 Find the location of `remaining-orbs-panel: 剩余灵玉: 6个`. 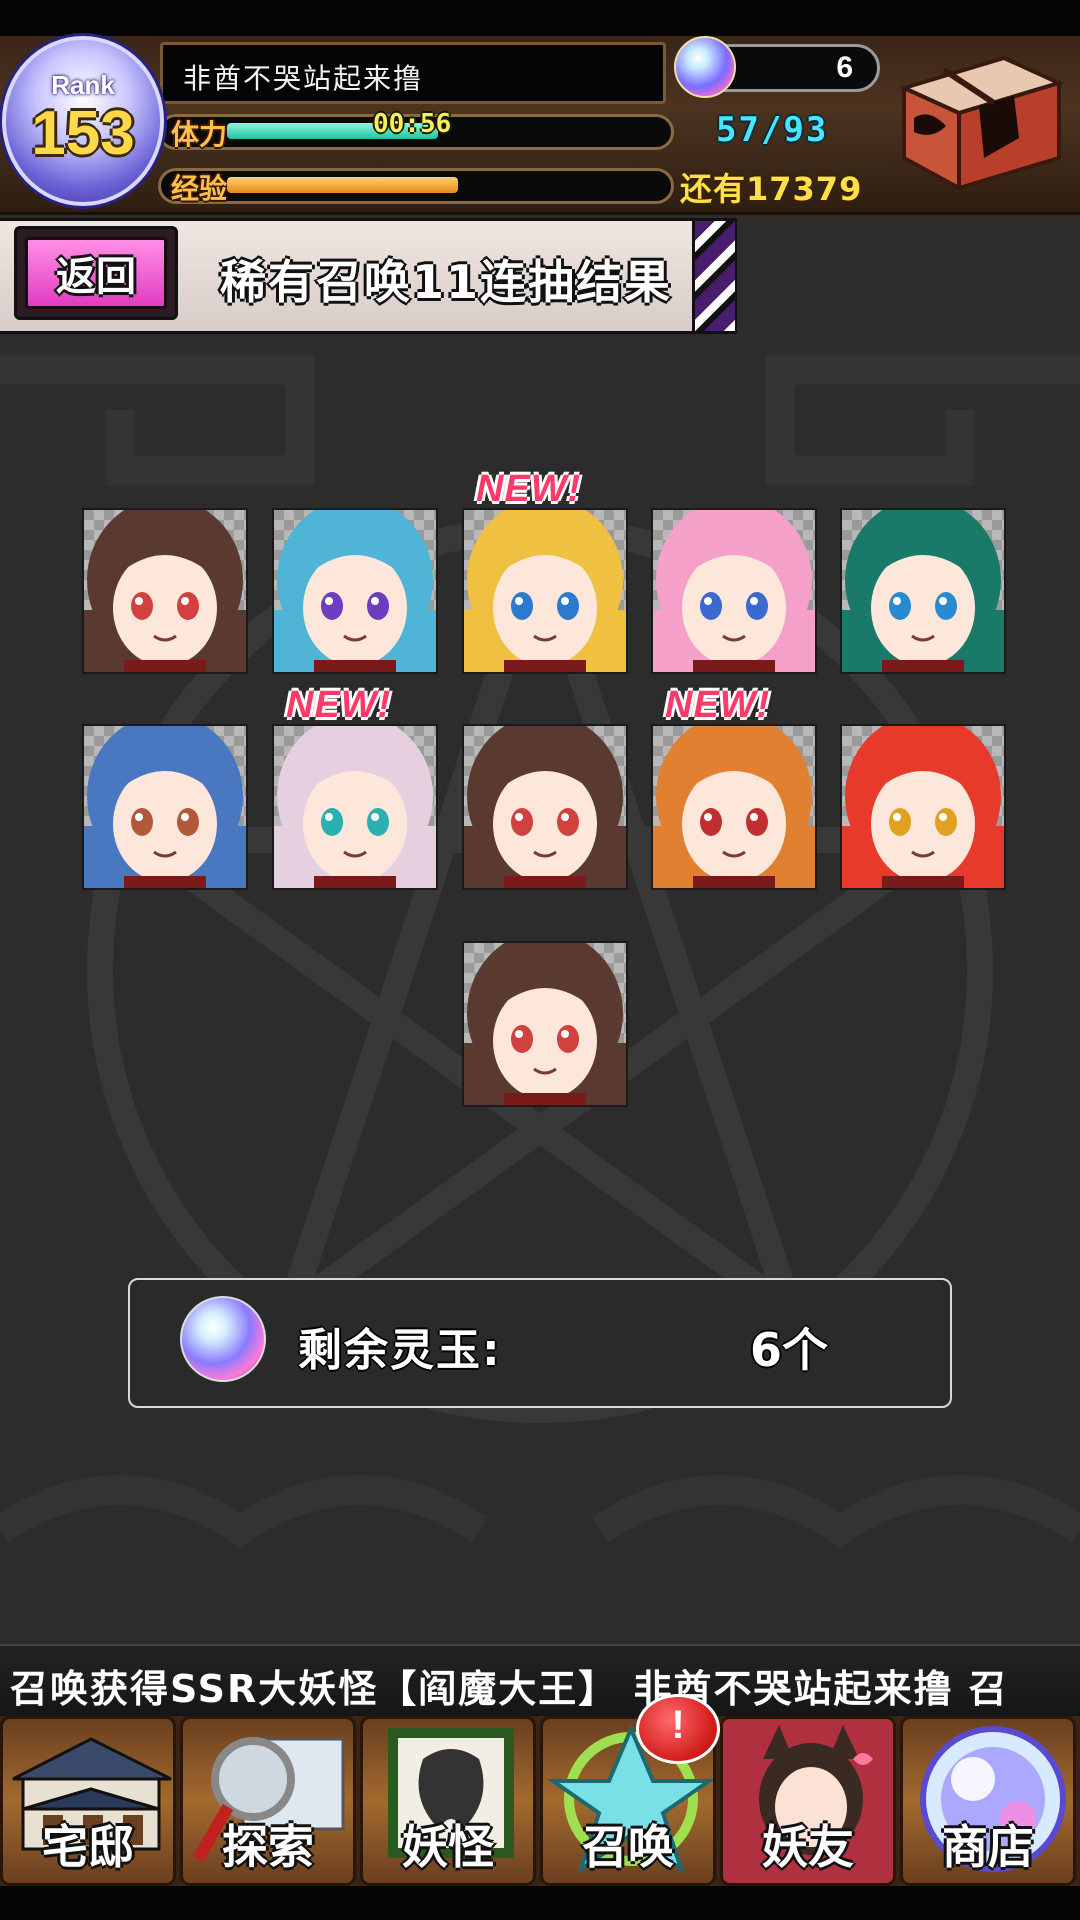

remaining-orbs-panel: 剩余灵玉: 6个 is located at coordinates (540, 1343).